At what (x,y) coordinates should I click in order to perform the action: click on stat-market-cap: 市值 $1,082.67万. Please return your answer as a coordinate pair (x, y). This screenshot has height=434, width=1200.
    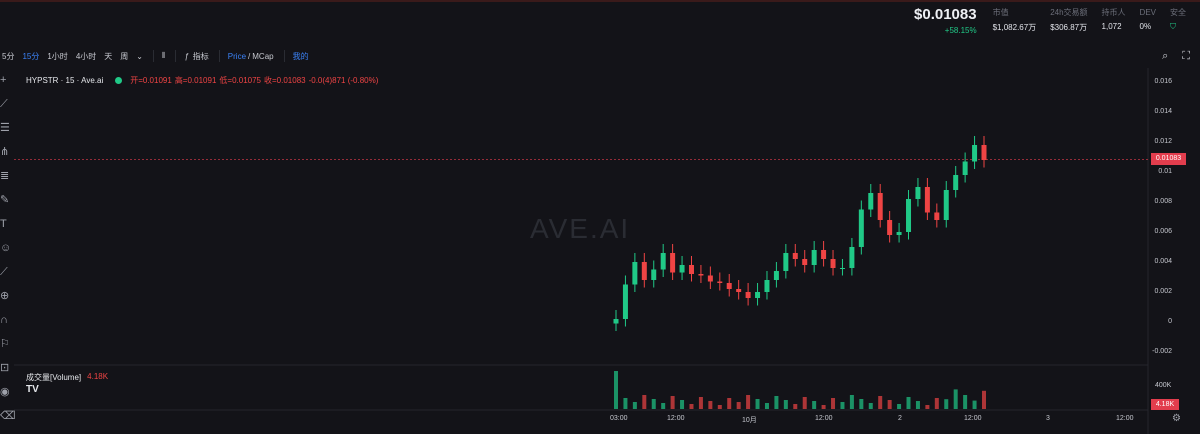
    Looking at the image, I should click on (1014, 20).